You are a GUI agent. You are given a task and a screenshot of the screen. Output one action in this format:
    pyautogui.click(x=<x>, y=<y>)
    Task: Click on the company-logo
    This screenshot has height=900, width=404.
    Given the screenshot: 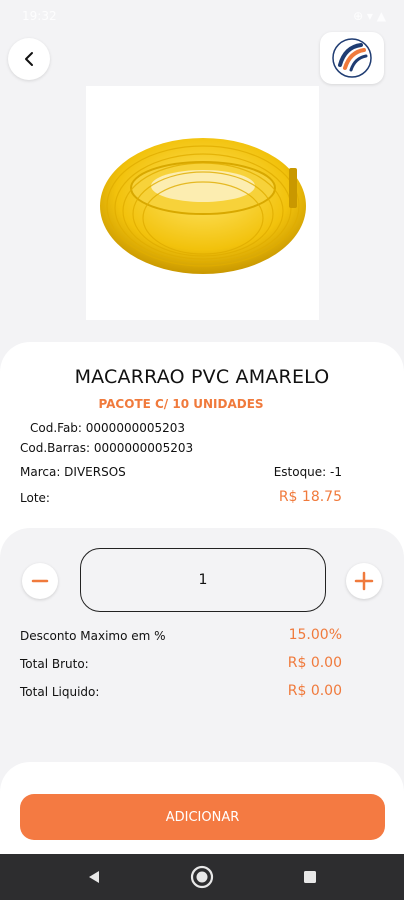 What is the action you would take?
    pyautogui.click(x=352, y=58)
    